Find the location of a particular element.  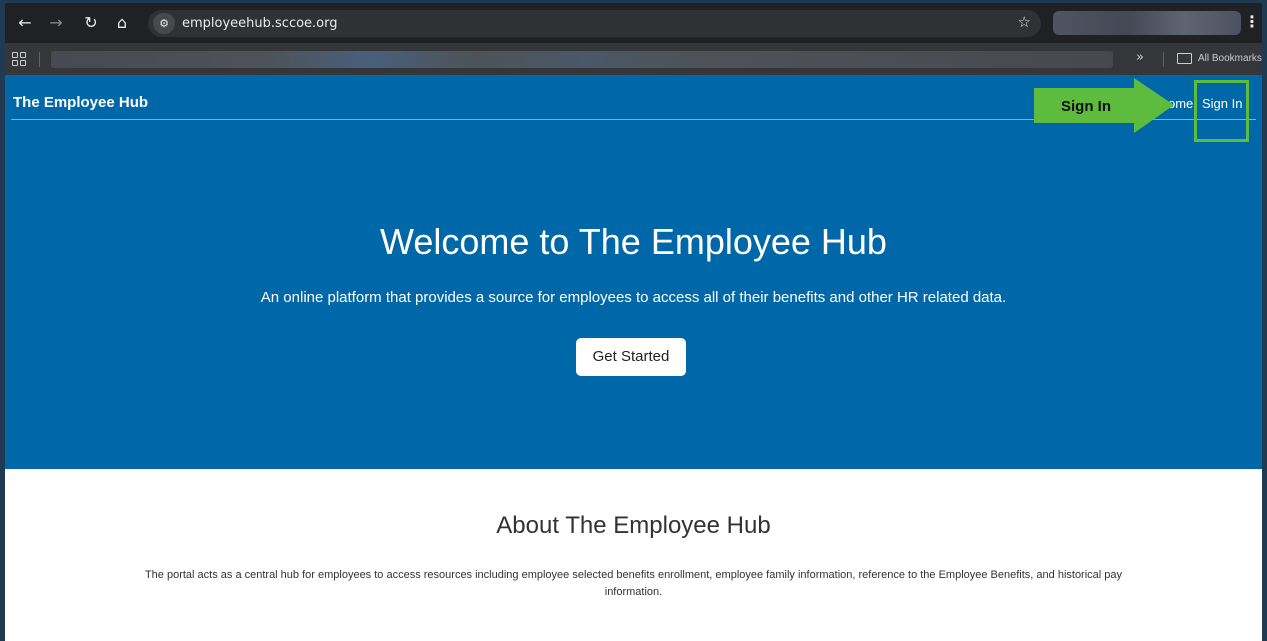

browser-toolbar: ← → ↻ ⌂ ⚙ employeehub.sccoe.org ☆ ⋮ is located at coordinates (633, 23).